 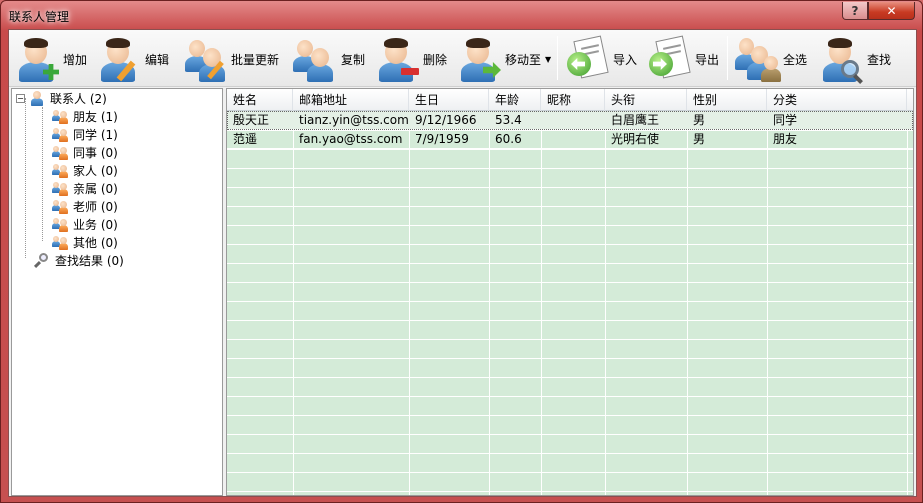 I want to click on cell-email: tianz.yin@tss.com, so click(x=351, y=120).